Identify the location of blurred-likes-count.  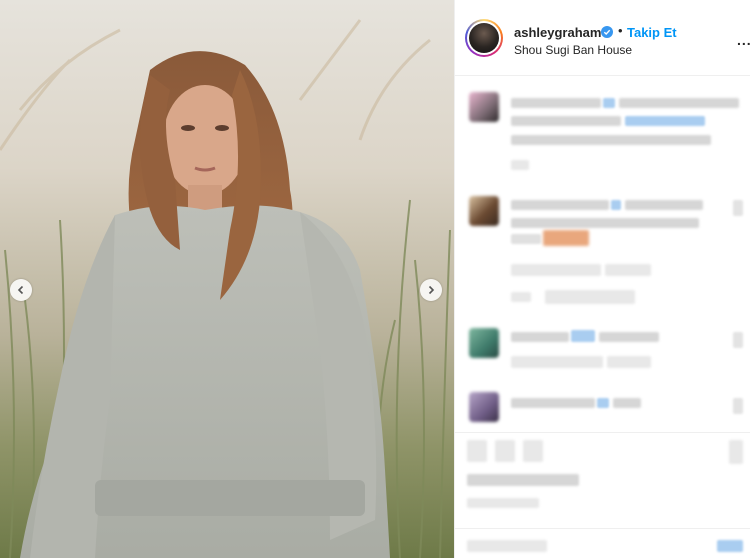
(523, 480).